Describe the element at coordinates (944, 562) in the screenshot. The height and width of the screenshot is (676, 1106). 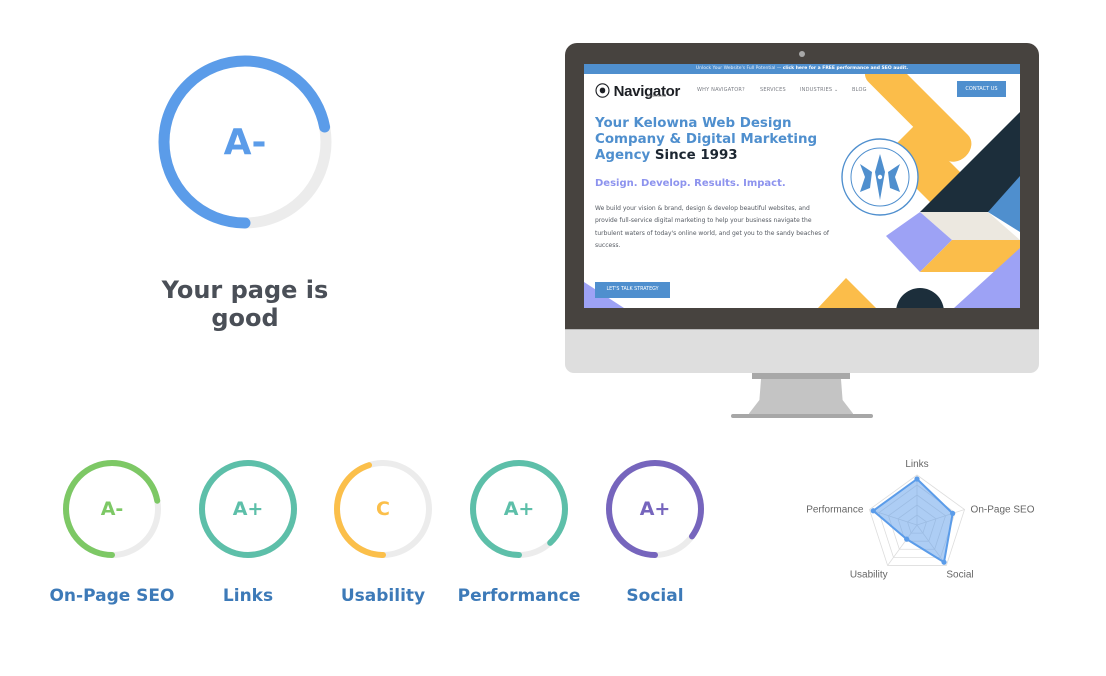
I see `radar-point-social` at that location.